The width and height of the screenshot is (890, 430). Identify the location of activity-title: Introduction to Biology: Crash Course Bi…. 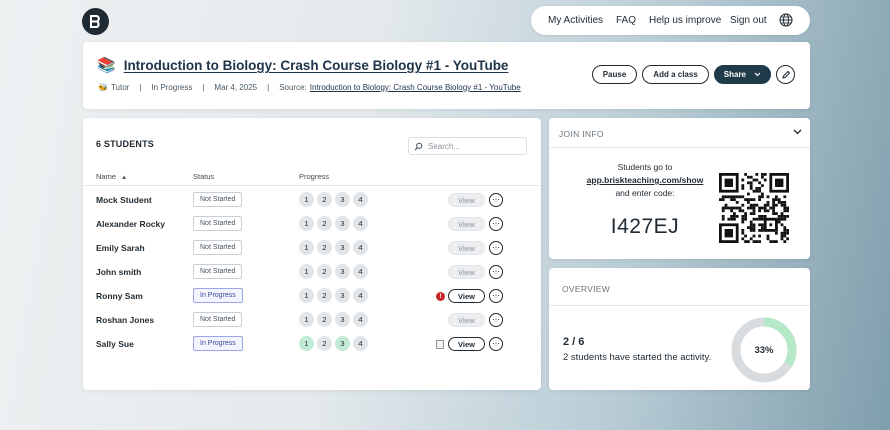
(316, 65).